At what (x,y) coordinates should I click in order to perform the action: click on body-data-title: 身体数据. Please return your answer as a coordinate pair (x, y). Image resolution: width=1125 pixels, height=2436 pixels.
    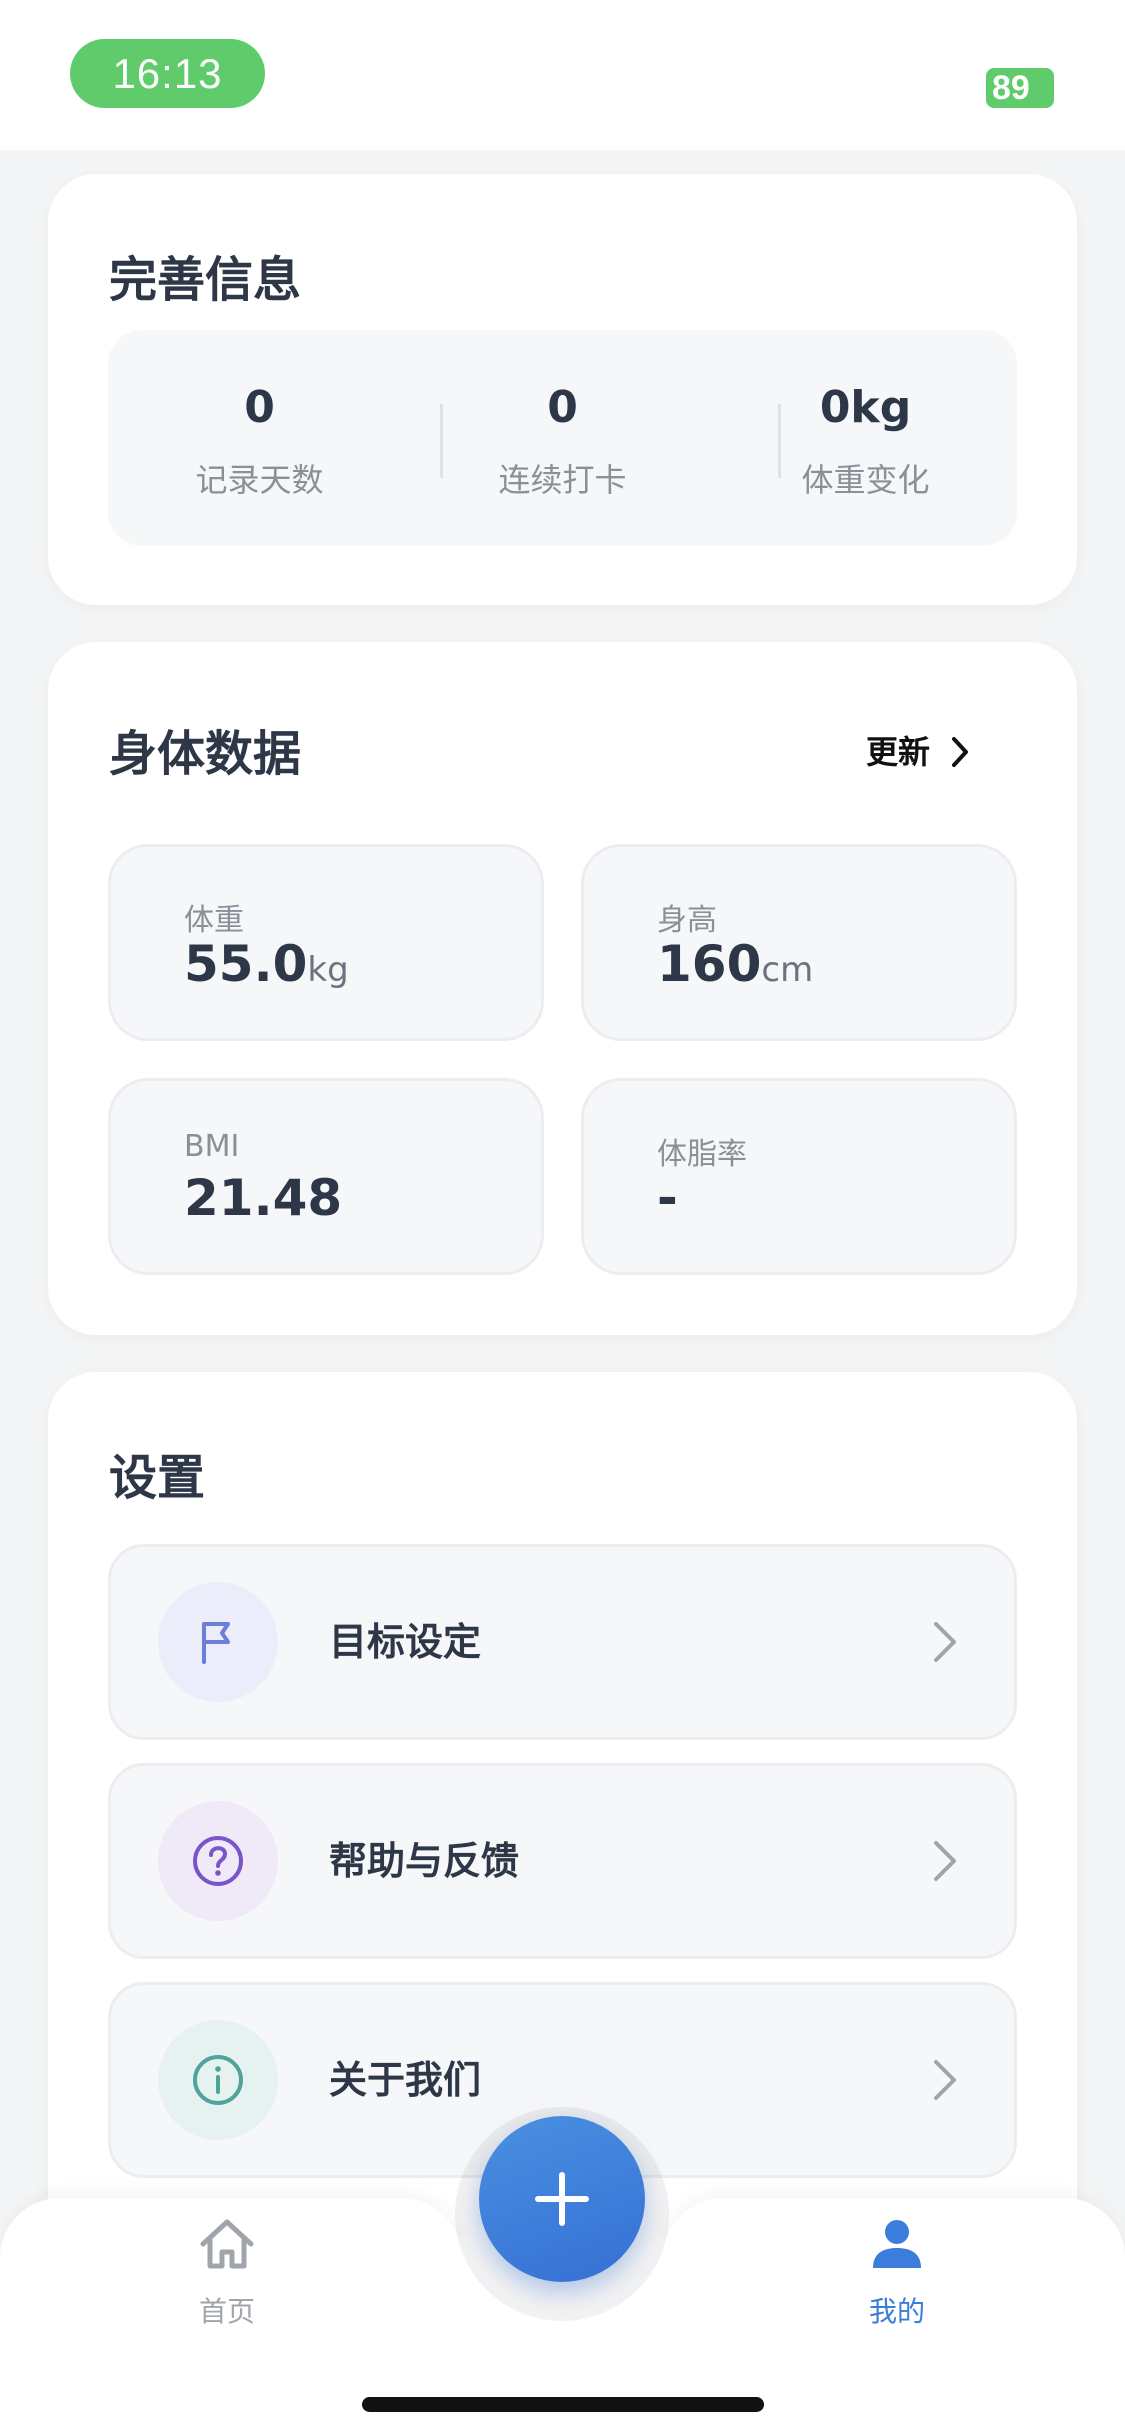
    Looking at the image, I should click on (205, 754).